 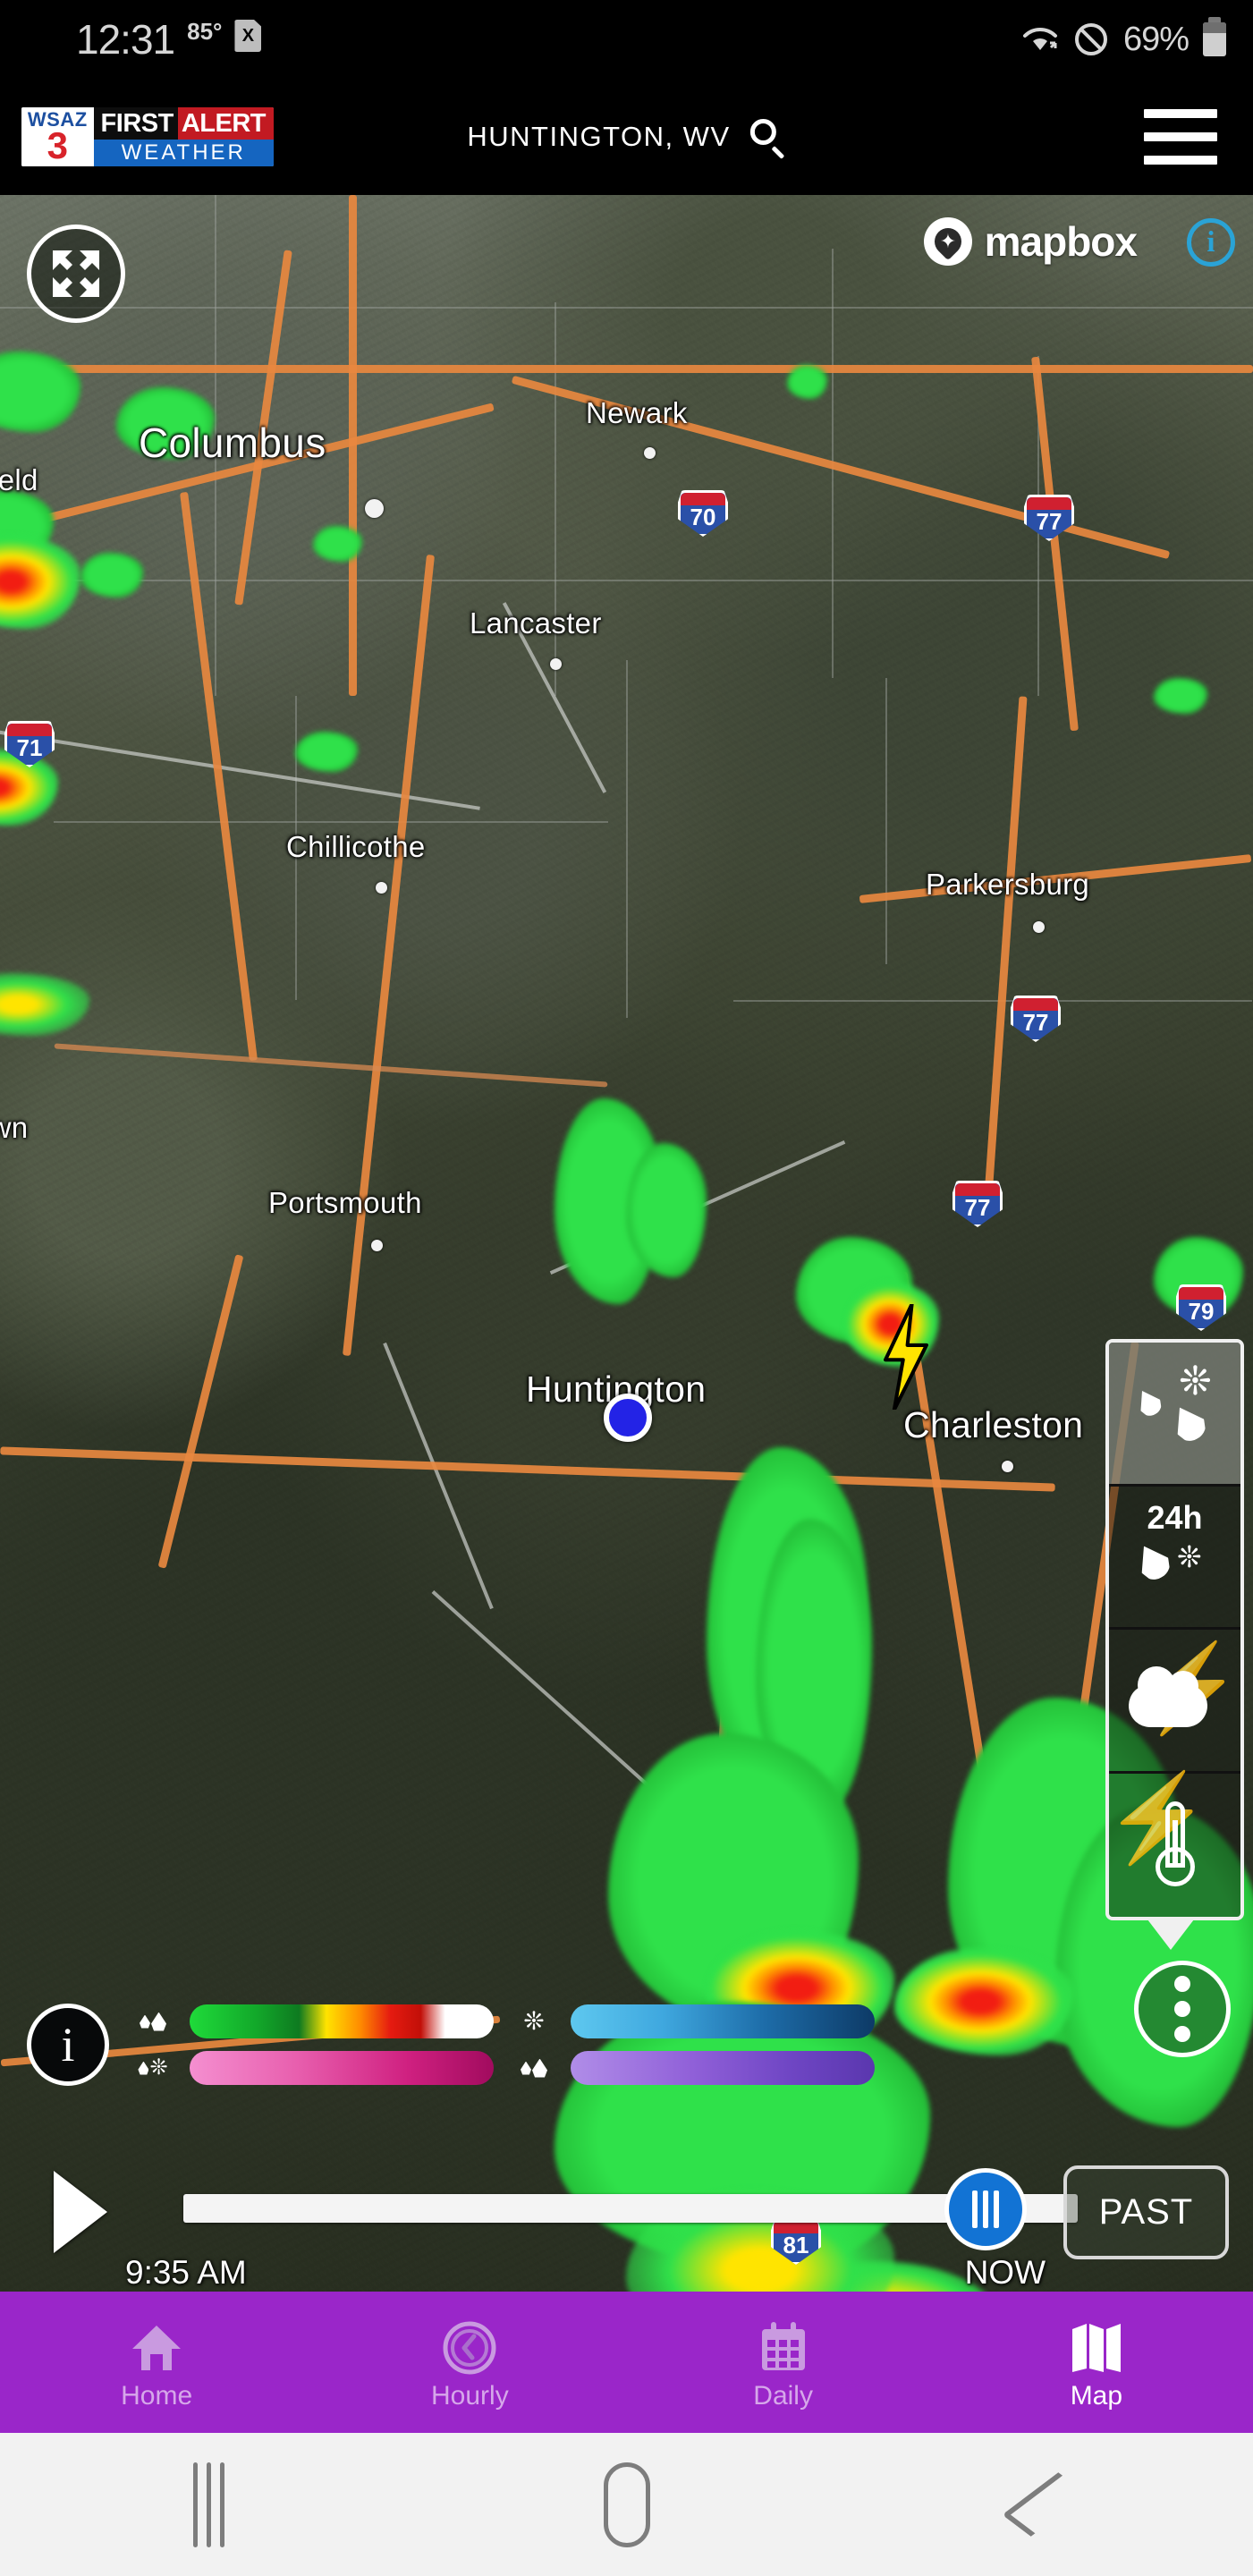 I want to click on layer-panel-pointer, so click(x=1170, y=1934).